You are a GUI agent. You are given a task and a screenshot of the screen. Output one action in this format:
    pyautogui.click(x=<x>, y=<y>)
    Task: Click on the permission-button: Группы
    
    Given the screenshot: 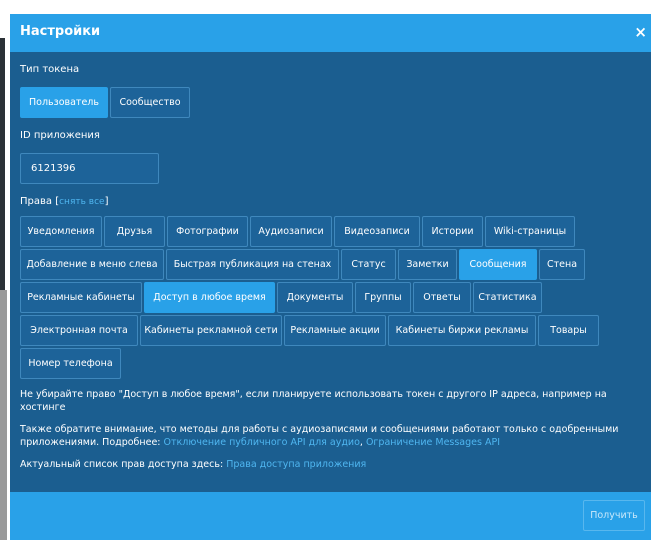 What is the action you would take?
    pyautogui.click(x=383, y=297)
    